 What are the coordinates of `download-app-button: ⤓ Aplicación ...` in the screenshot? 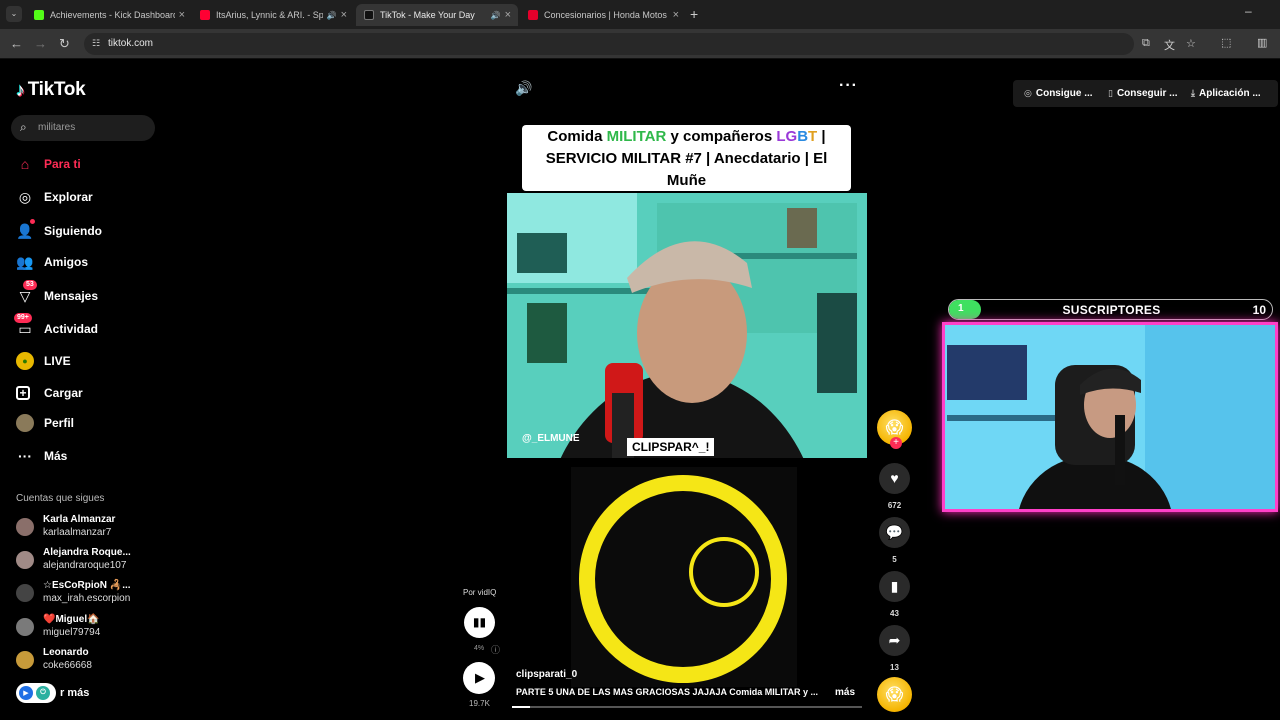 It's located at (1226, 93).